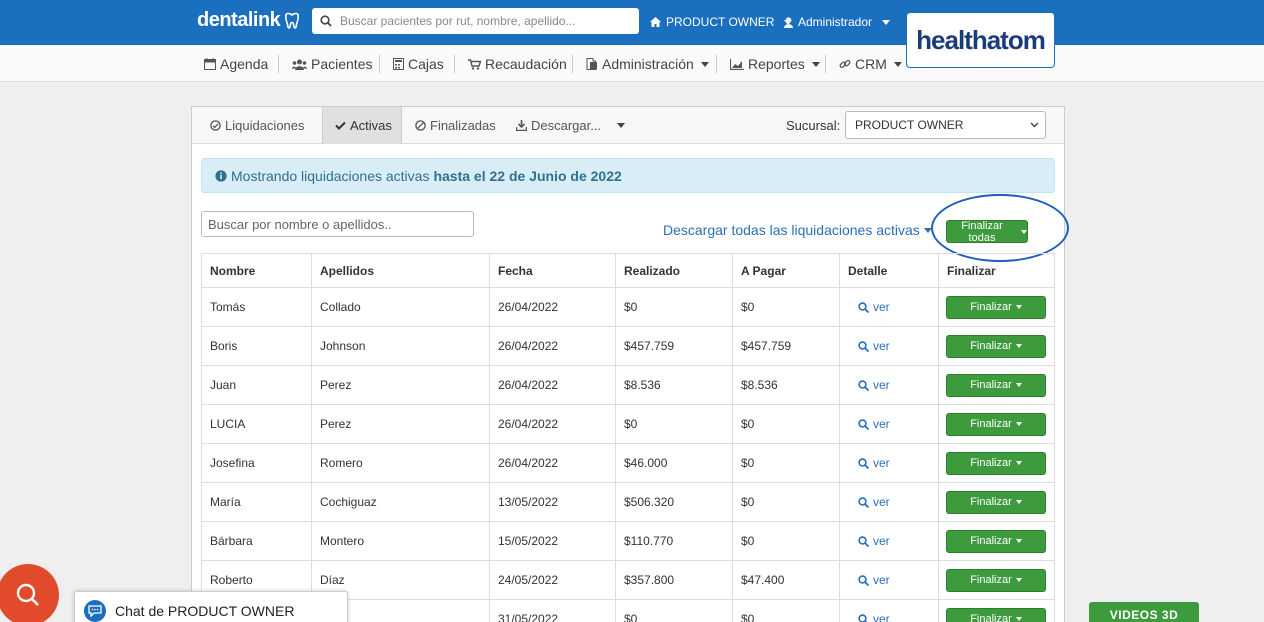 This screenshot has height=622, width=1264. I want to click on menu-item-recaudacion: Recaudación, so click(517, 64).